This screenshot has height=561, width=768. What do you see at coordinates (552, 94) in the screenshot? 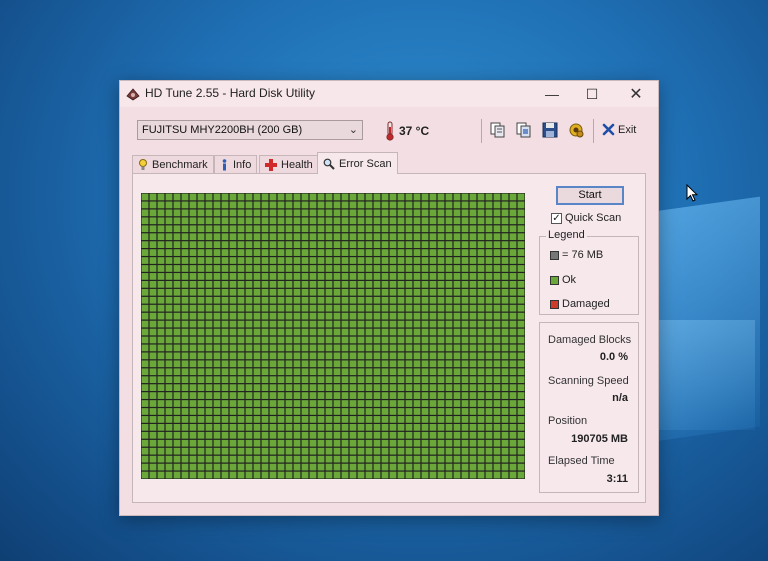
I see `minimize-button: —` at bounding box center [552, 94].